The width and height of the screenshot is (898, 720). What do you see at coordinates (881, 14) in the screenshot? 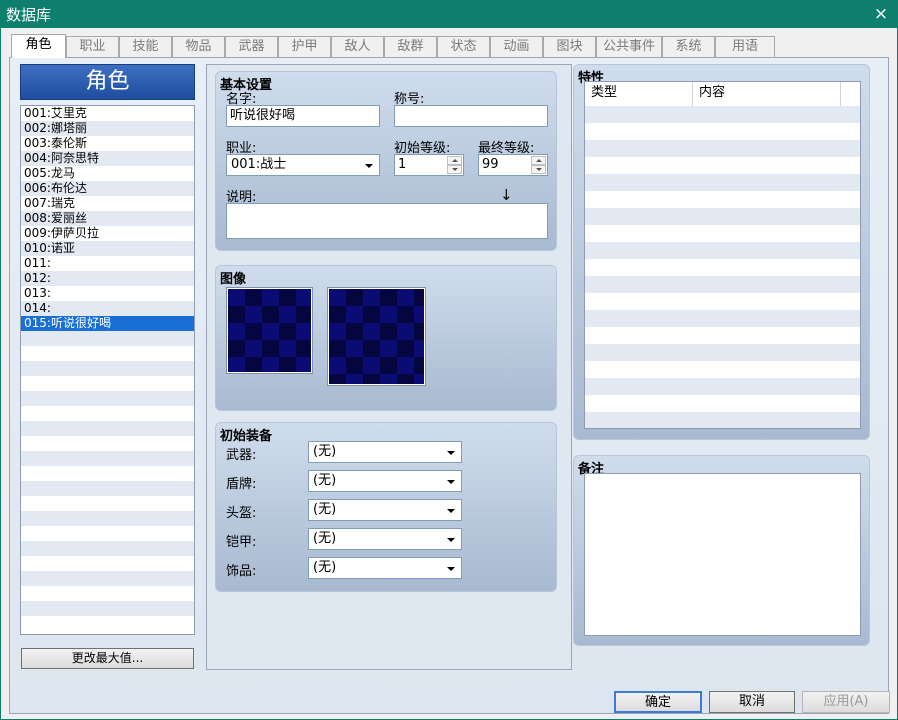
I see `close-icon: ×` at bounding box center [881, 14].